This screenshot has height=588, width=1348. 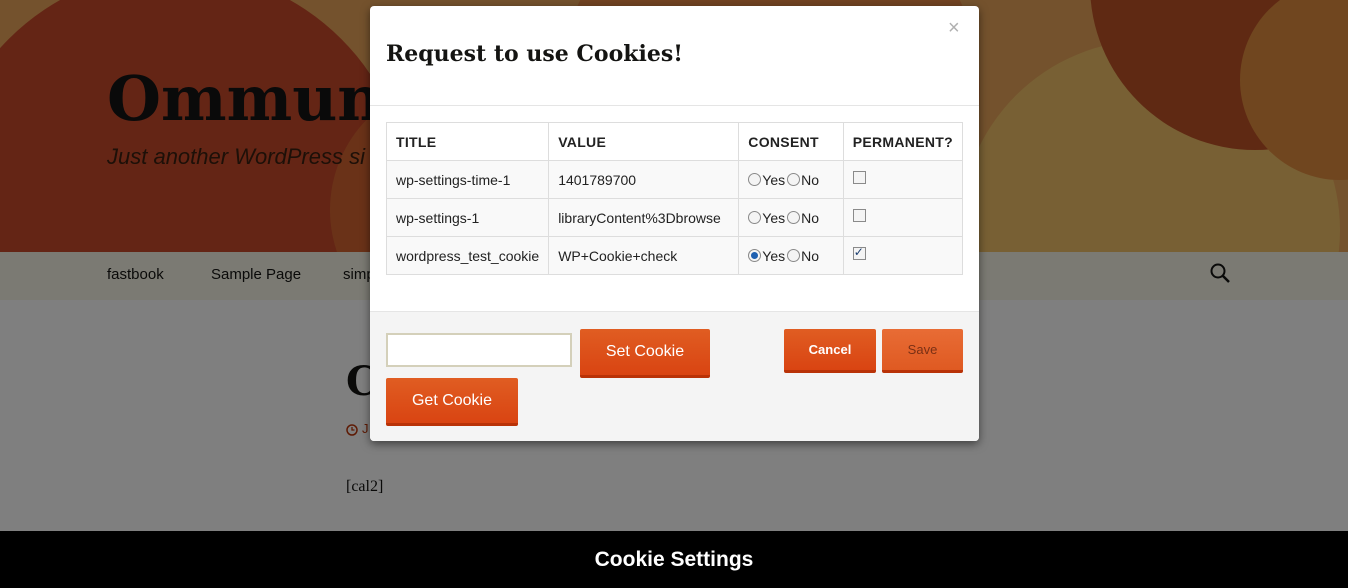 I want to click on cookie-value: WP+Cookie+check, so click(x=644, y=255).